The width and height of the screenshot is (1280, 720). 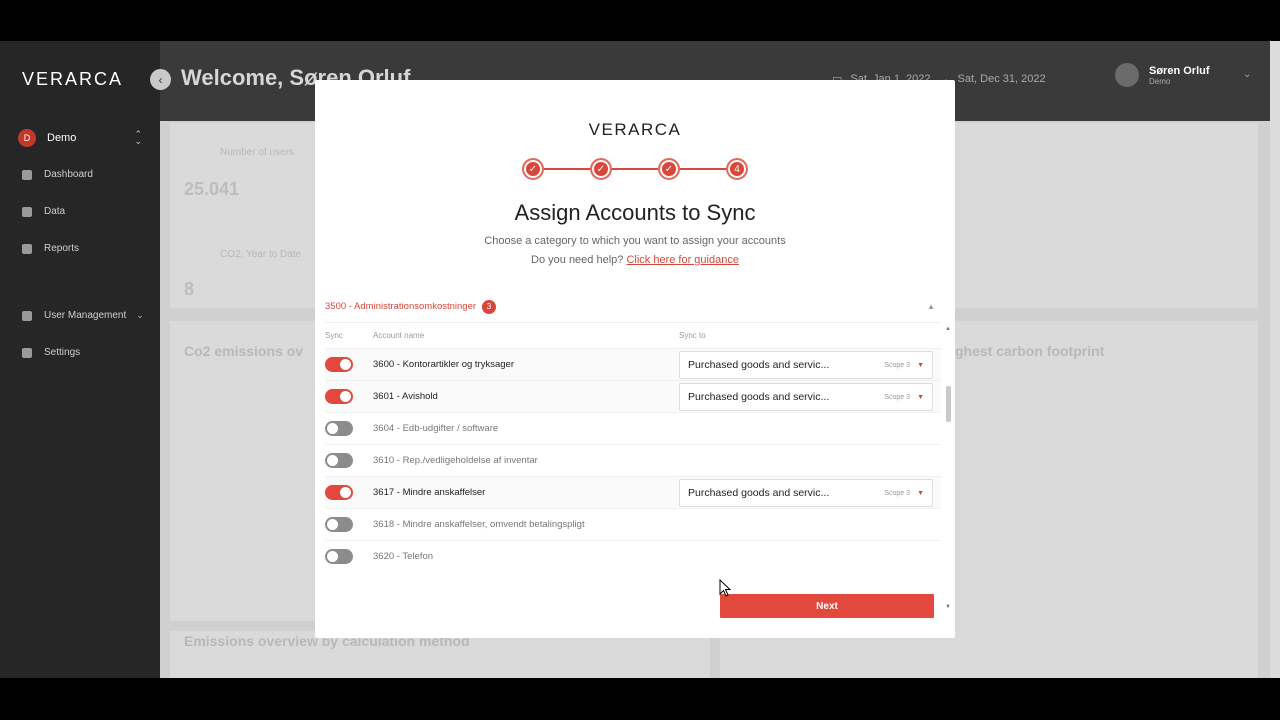 I want to click on modal-logo: VERARCA, so click(x=635, y=129).